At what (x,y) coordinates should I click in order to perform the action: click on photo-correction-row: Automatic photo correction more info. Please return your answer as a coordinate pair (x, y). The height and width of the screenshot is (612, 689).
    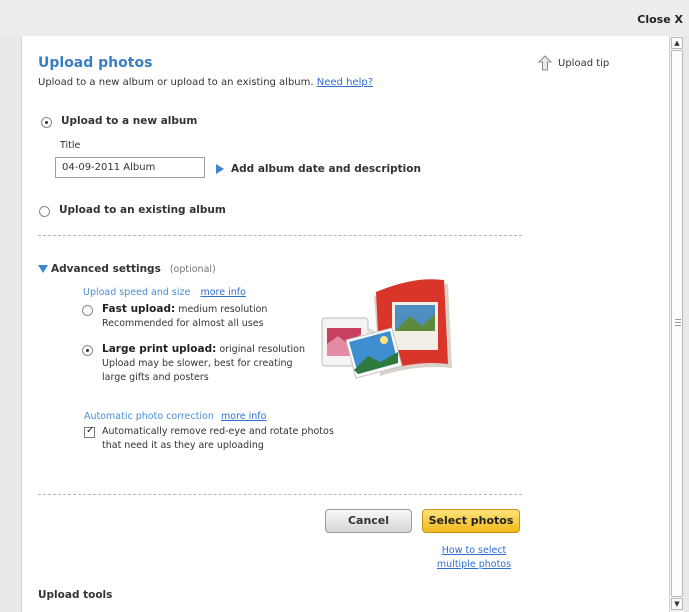
    Looking at the image, I should click on (175, 413).